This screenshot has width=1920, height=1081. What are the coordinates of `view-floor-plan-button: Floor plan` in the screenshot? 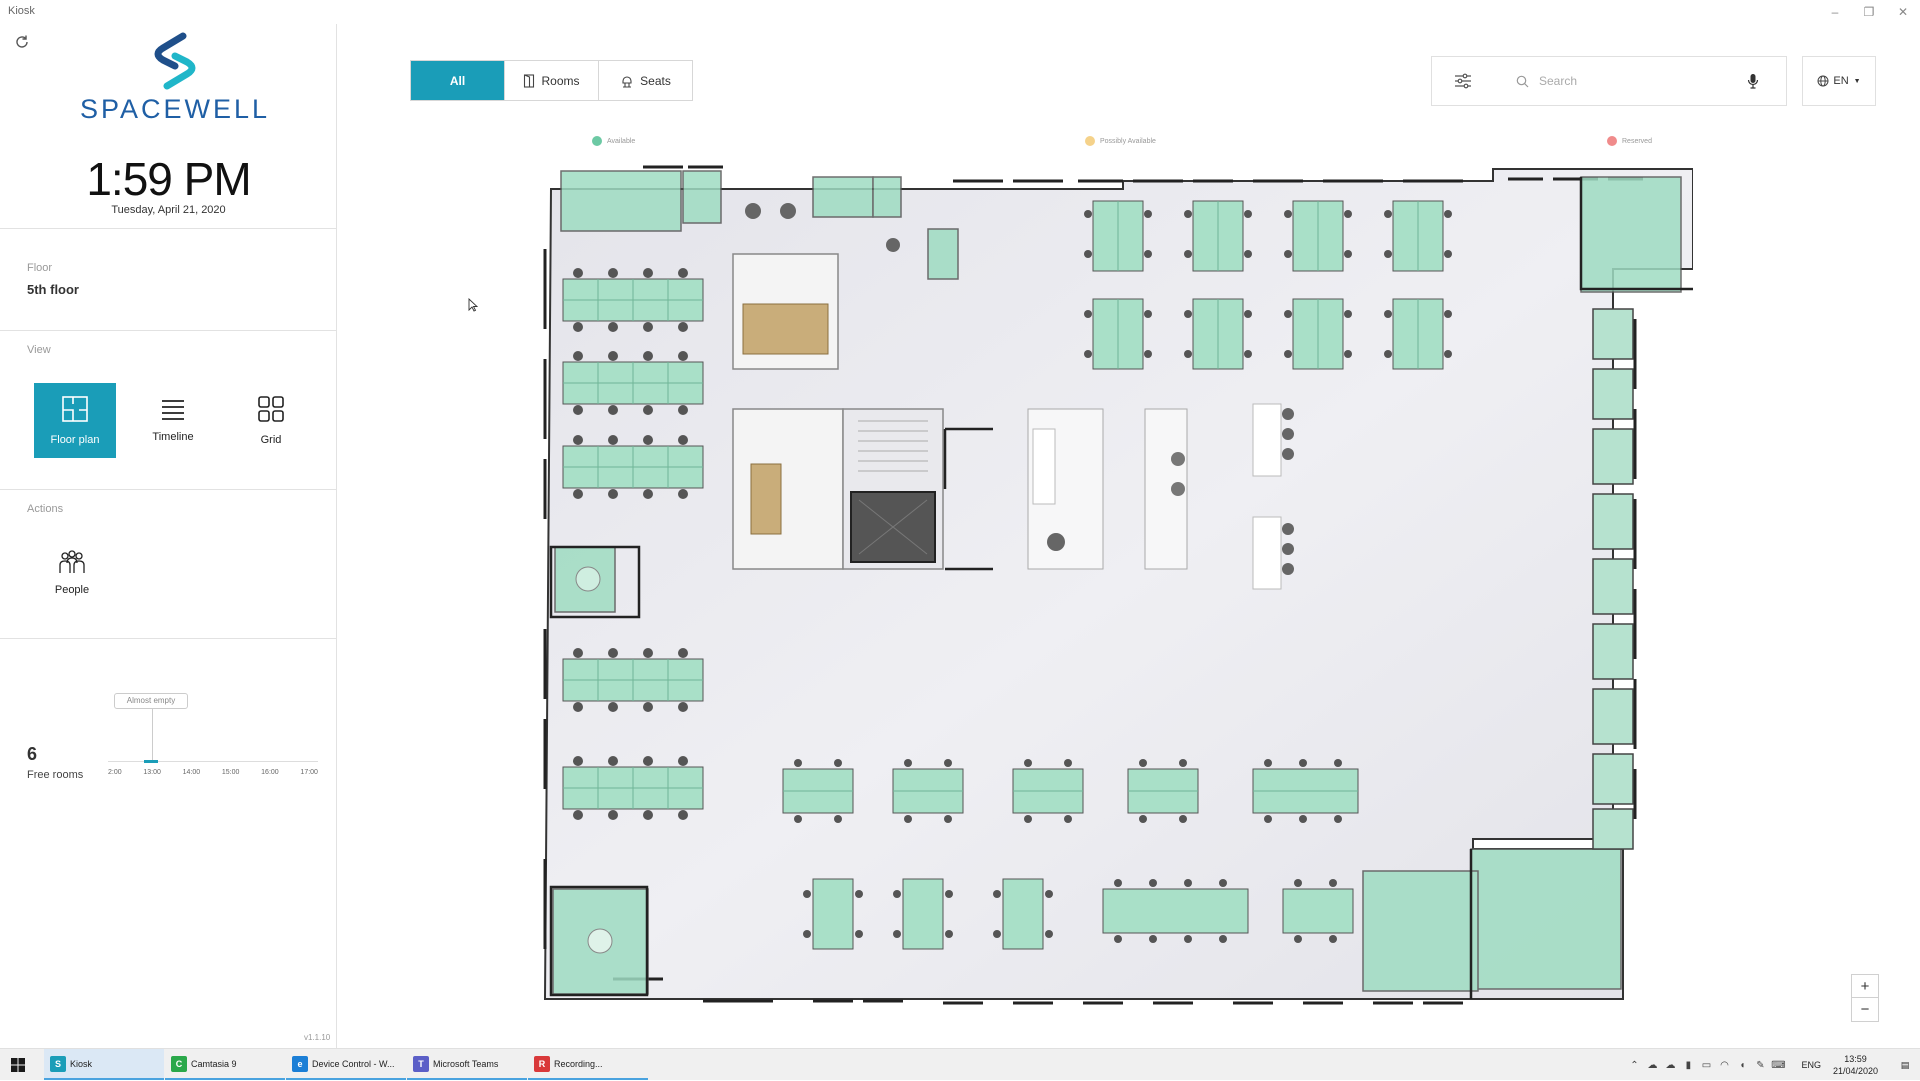 It's located at (75, 420).